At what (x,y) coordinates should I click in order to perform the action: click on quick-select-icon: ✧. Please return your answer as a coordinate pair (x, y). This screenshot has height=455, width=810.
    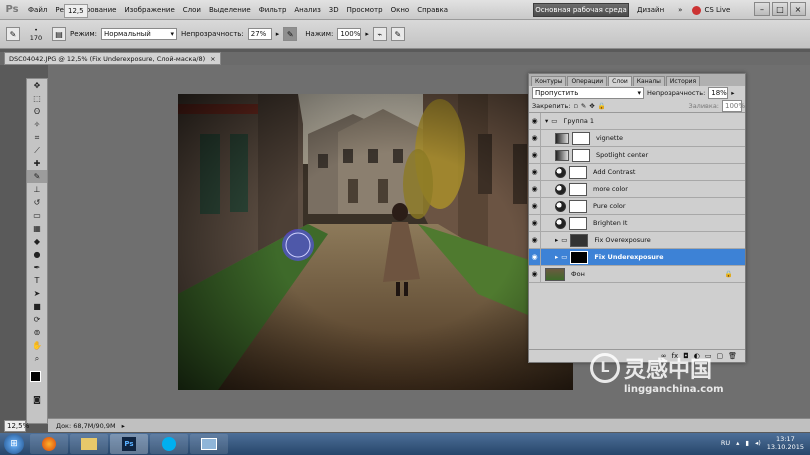
    Looking at the image, I should click on (37, 124).